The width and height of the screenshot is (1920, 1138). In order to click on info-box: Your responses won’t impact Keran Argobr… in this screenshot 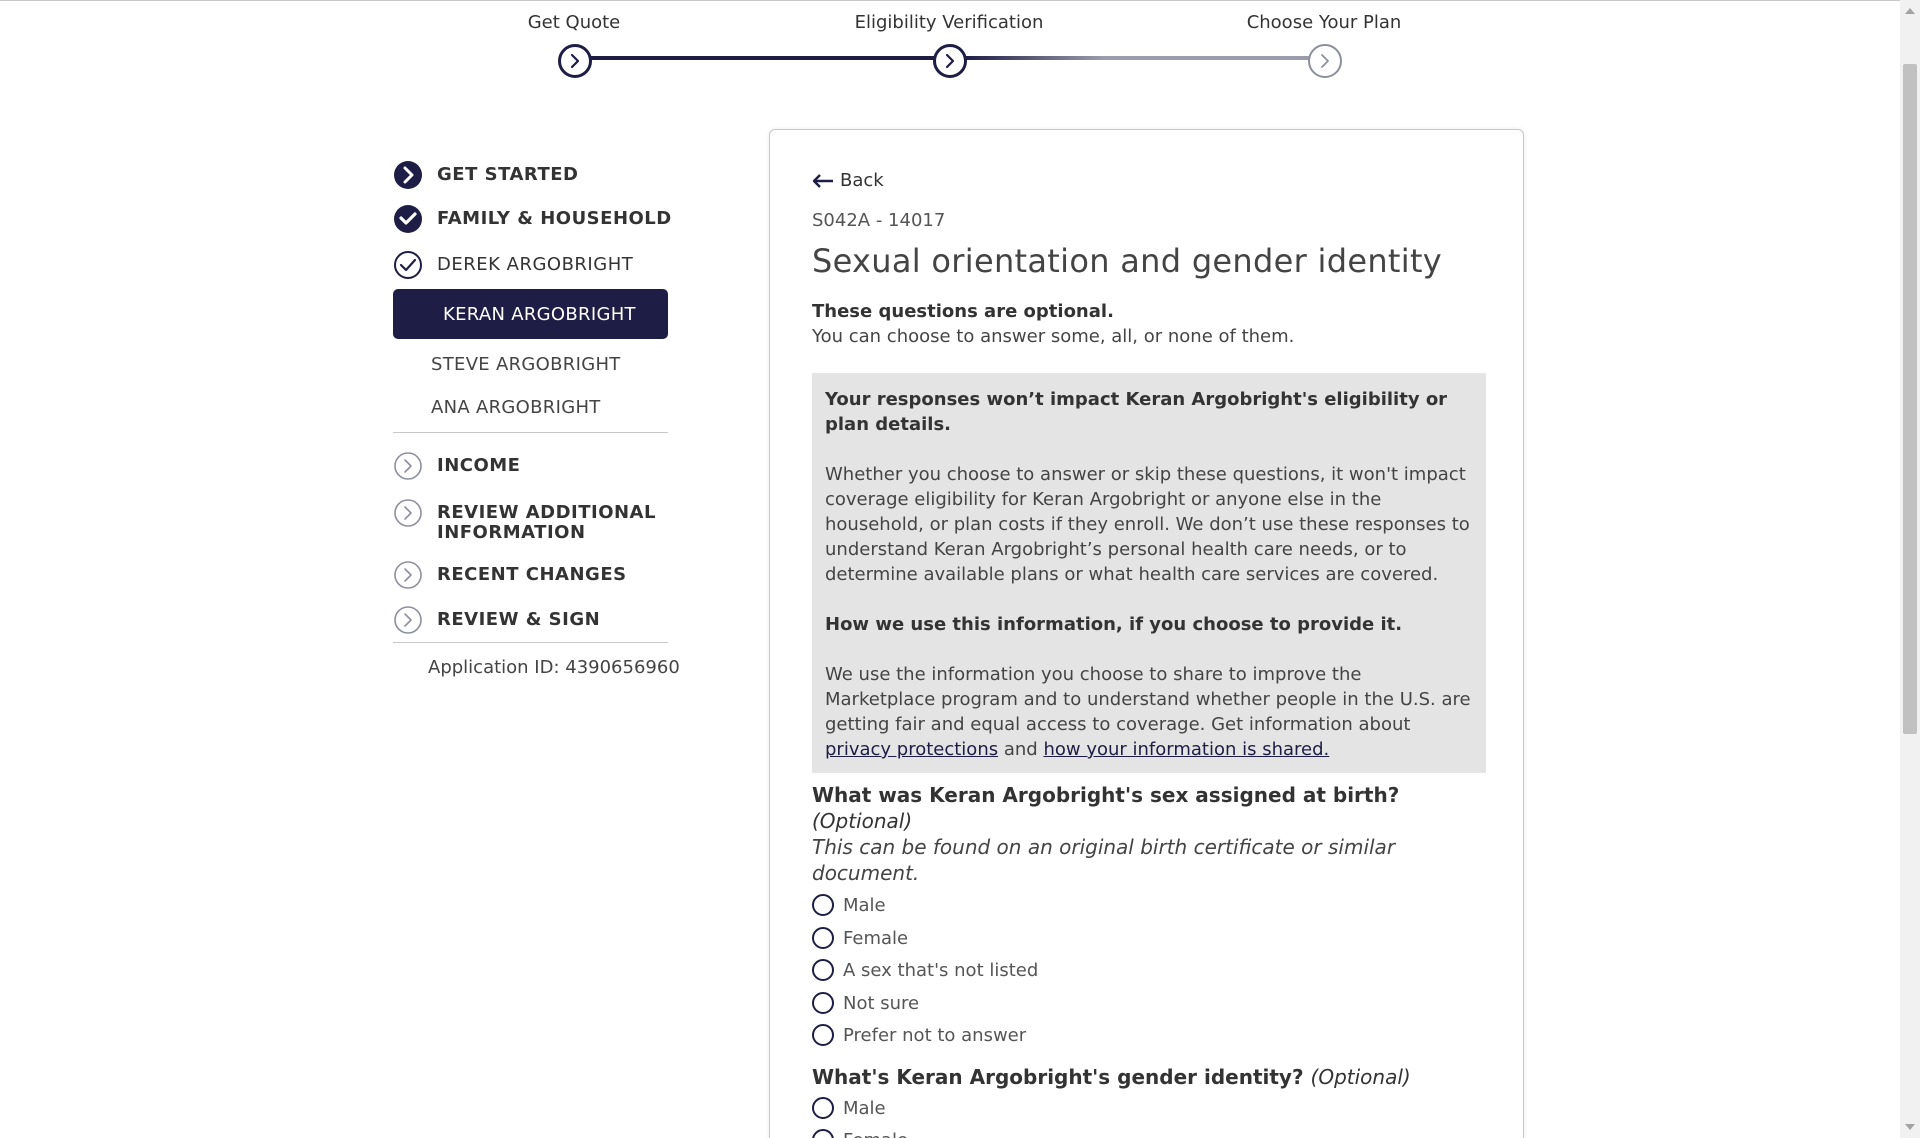, I will do `click(1149, 573)`.